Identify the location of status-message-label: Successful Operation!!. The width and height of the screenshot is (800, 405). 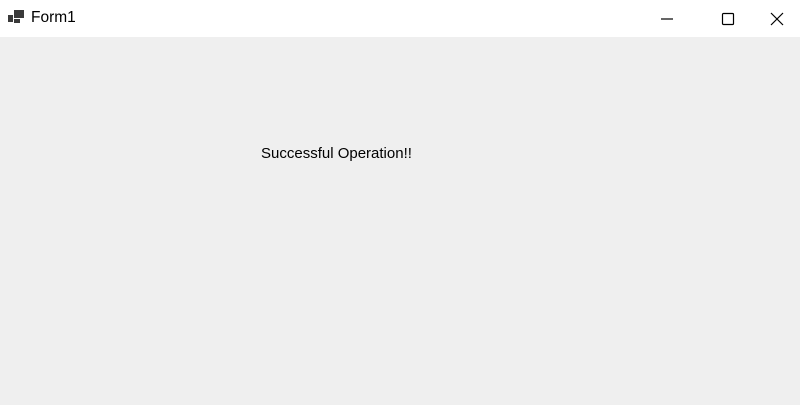
(336, 153).